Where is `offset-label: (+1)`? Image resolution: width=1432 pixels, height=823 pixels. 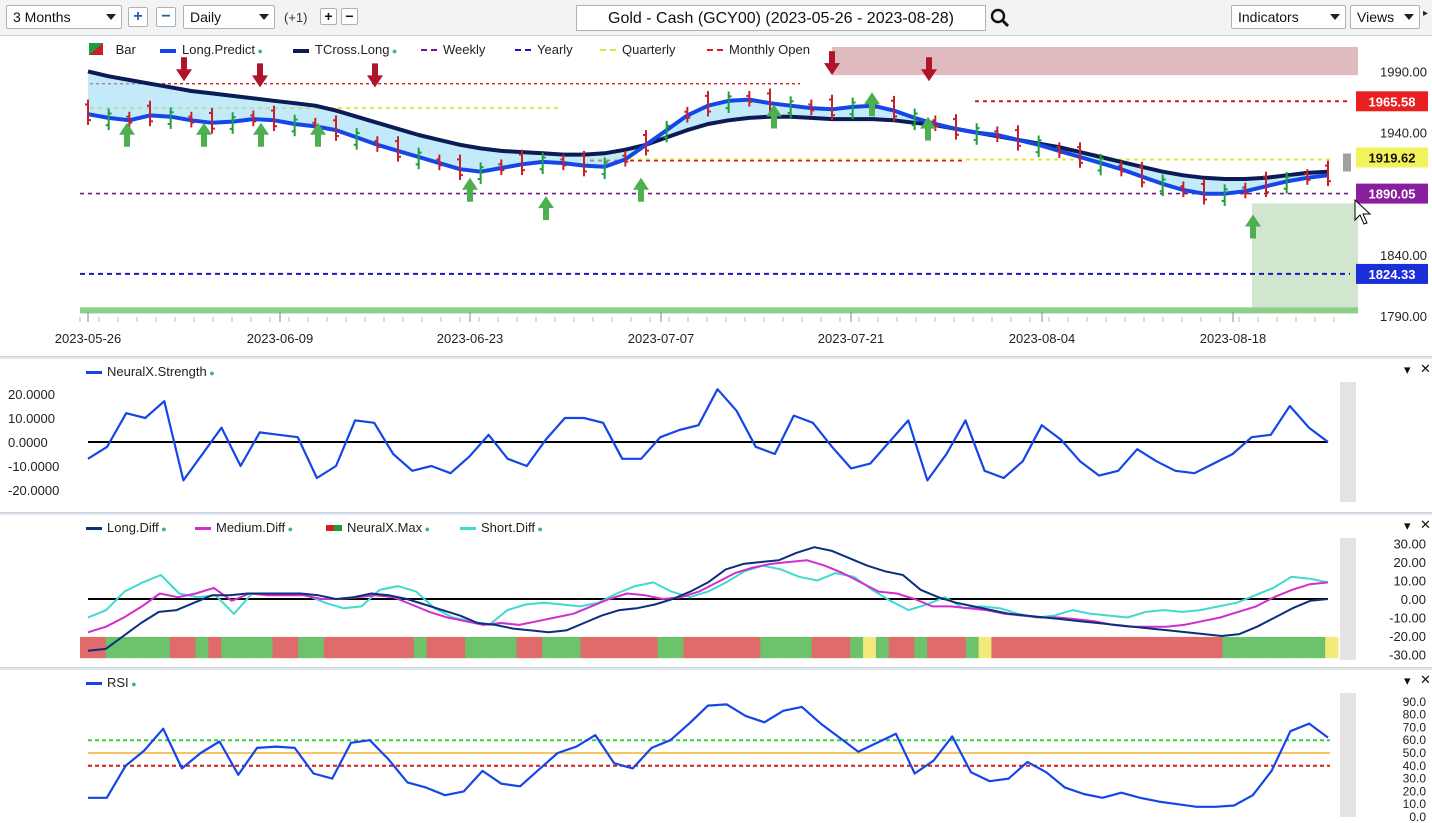
offset-label: (+1) is located at coordinates (296, 17).